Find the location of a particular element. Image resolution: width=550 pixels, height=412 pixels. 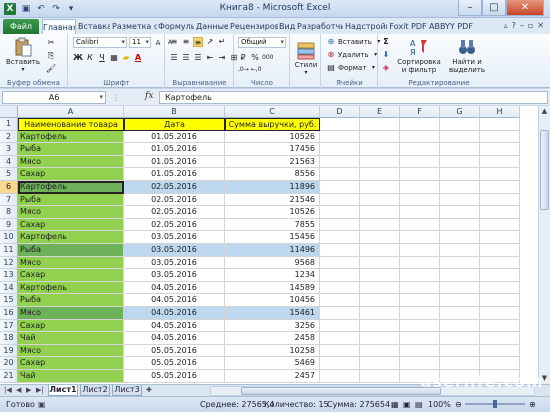

product-name-cell: Чай is located at coordinates (71, 376).